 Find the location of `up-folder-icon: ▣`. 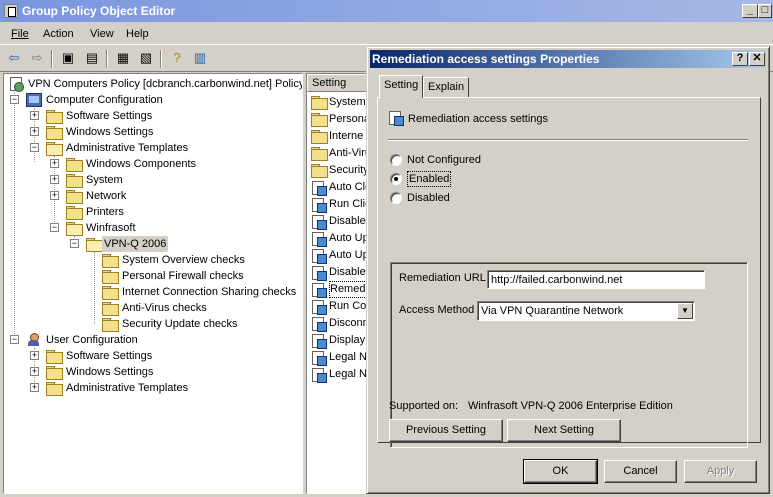

up-folder-icon: ▣ is located at coordinates (68, 59).